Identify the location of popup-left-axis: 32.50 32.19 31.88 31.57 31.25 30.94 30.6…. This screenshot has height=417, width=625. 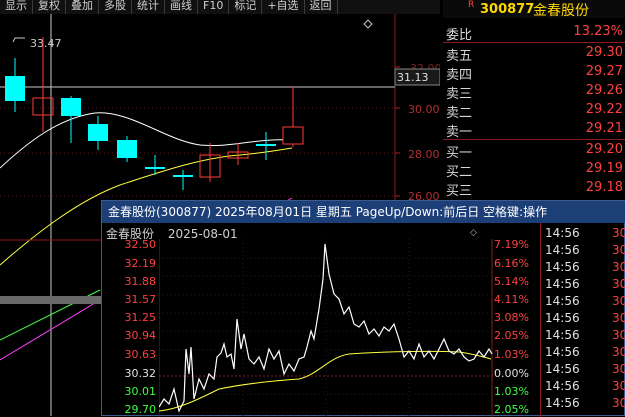
(129, 324).